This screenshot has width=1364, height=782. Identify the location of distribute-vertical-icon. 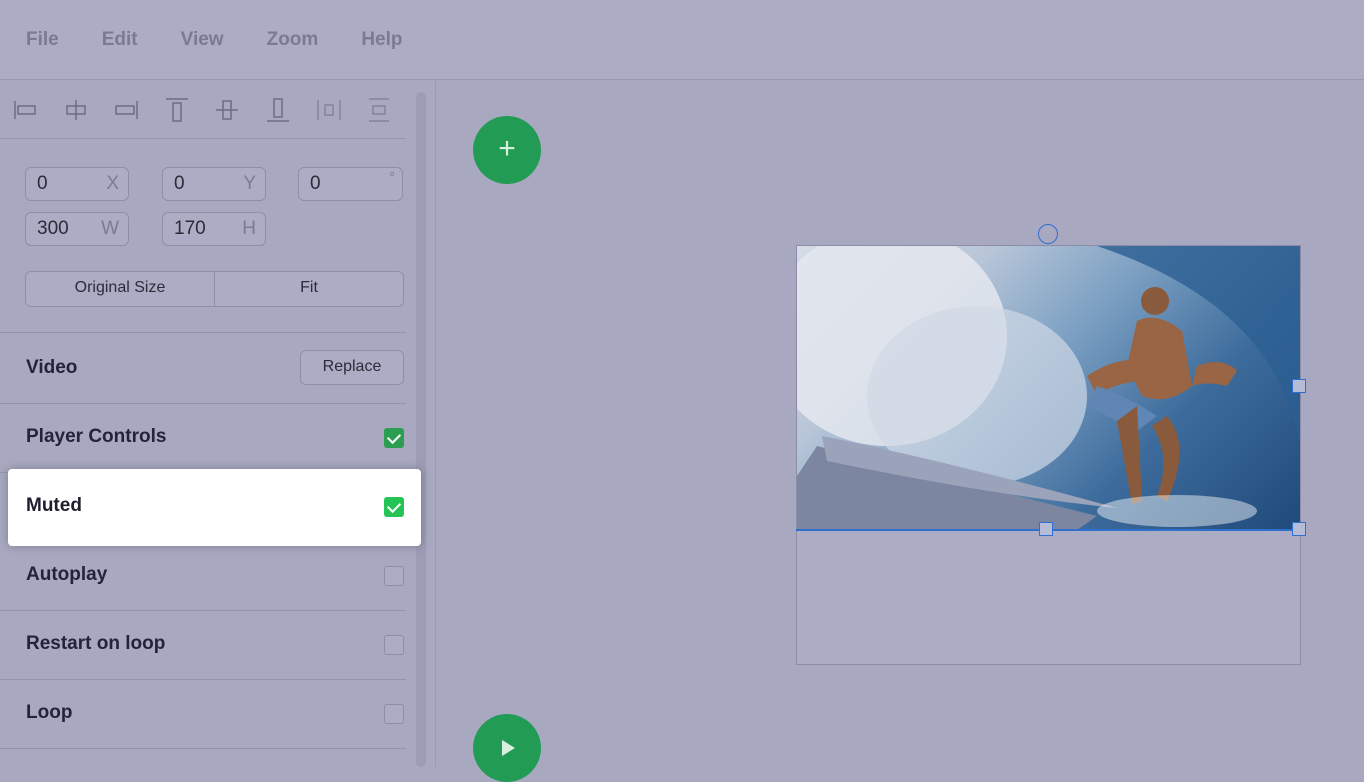
(379, 110).